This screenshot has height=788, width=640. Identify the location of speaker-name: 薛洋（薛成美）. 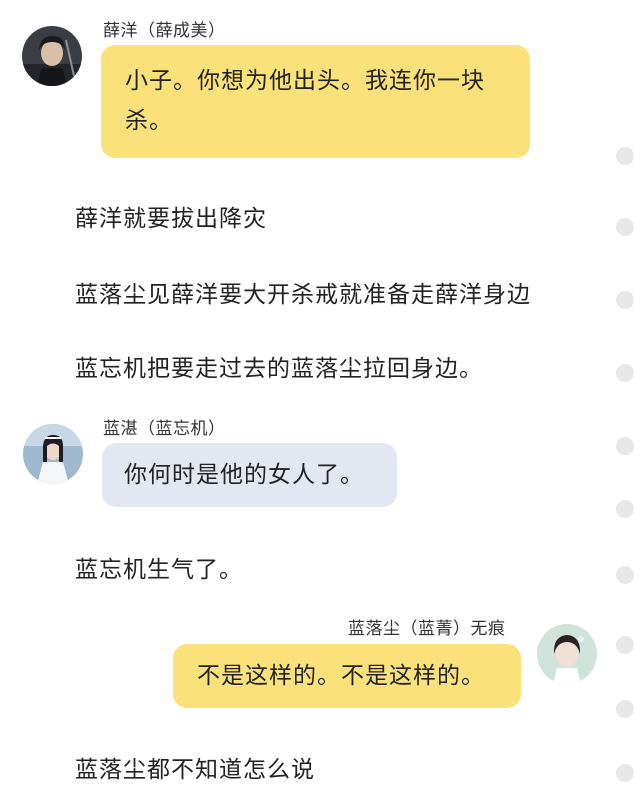
(164, 31).